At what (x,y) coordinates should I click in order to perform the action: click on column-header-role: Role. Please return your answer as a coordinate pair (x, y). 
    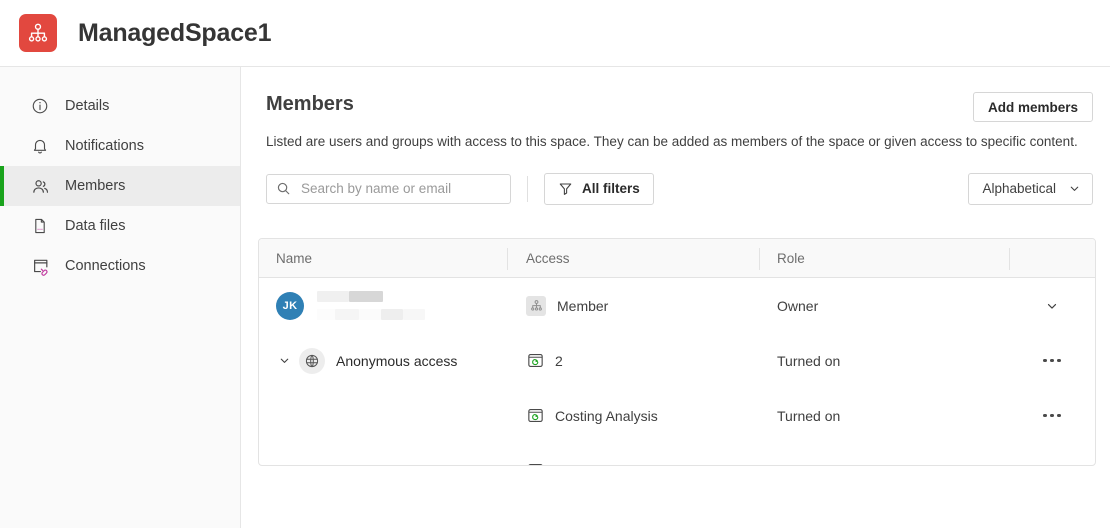
    Looking at the image, I should click on (791, 258).